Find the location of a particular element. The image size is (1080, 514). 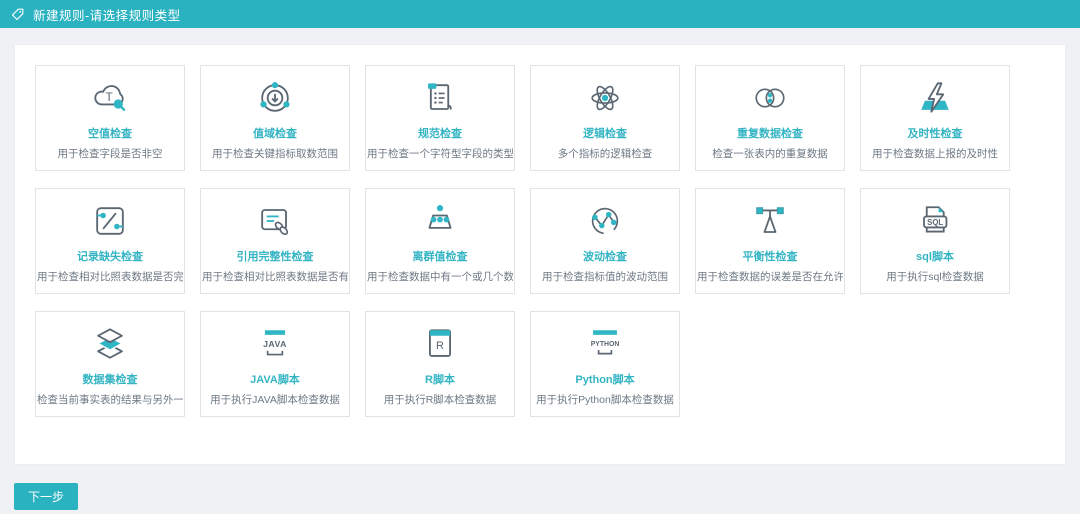

rule-card-title: JAVA脚本 is located at coordinates (275, 380).